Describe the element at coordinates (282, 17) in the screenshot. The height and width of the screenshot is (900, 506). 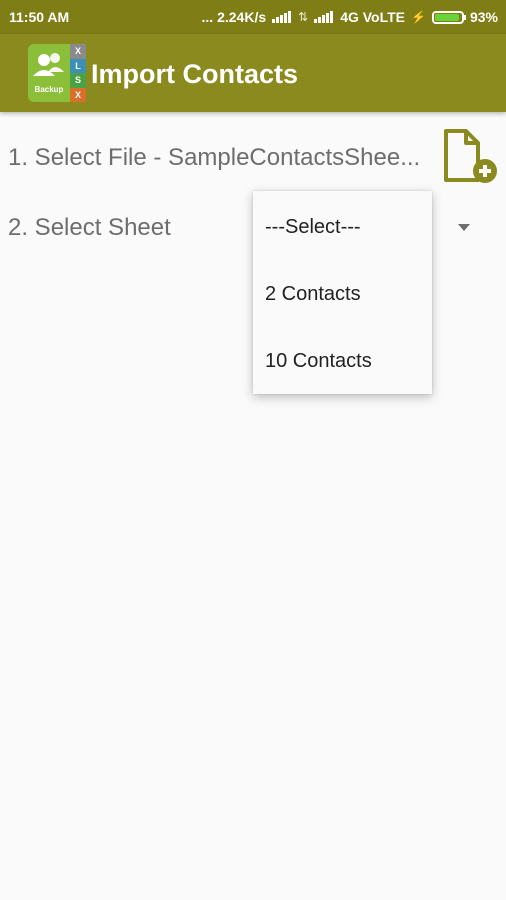
I see `signal-icon` at that location.